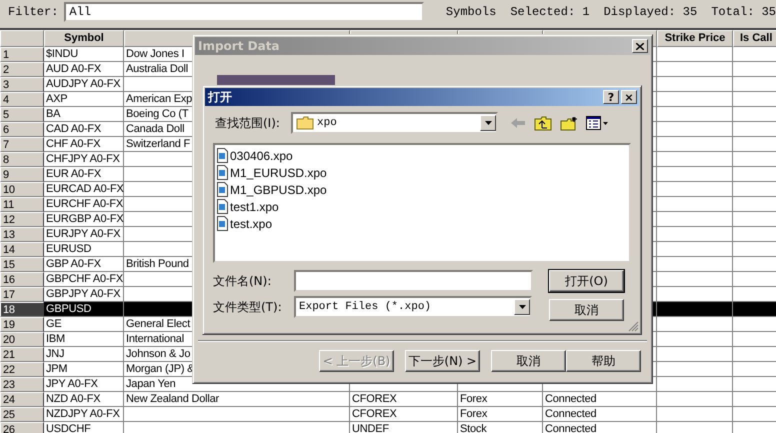 Image resolution: width=776 pixels, height=433 pixels. I want to click on row-number: 2, so click(22, 69).